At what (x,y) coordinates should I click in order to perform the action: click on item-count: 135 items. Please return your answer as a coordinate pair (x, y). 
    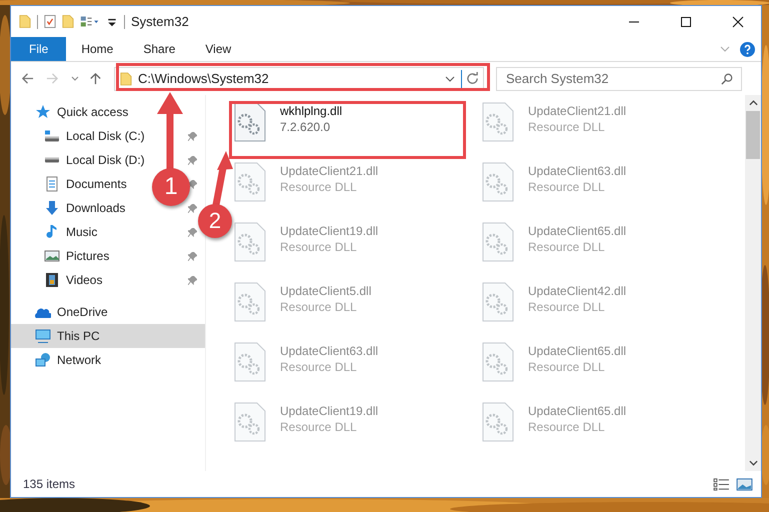
    Looking at the image, I should click on (49, 484).